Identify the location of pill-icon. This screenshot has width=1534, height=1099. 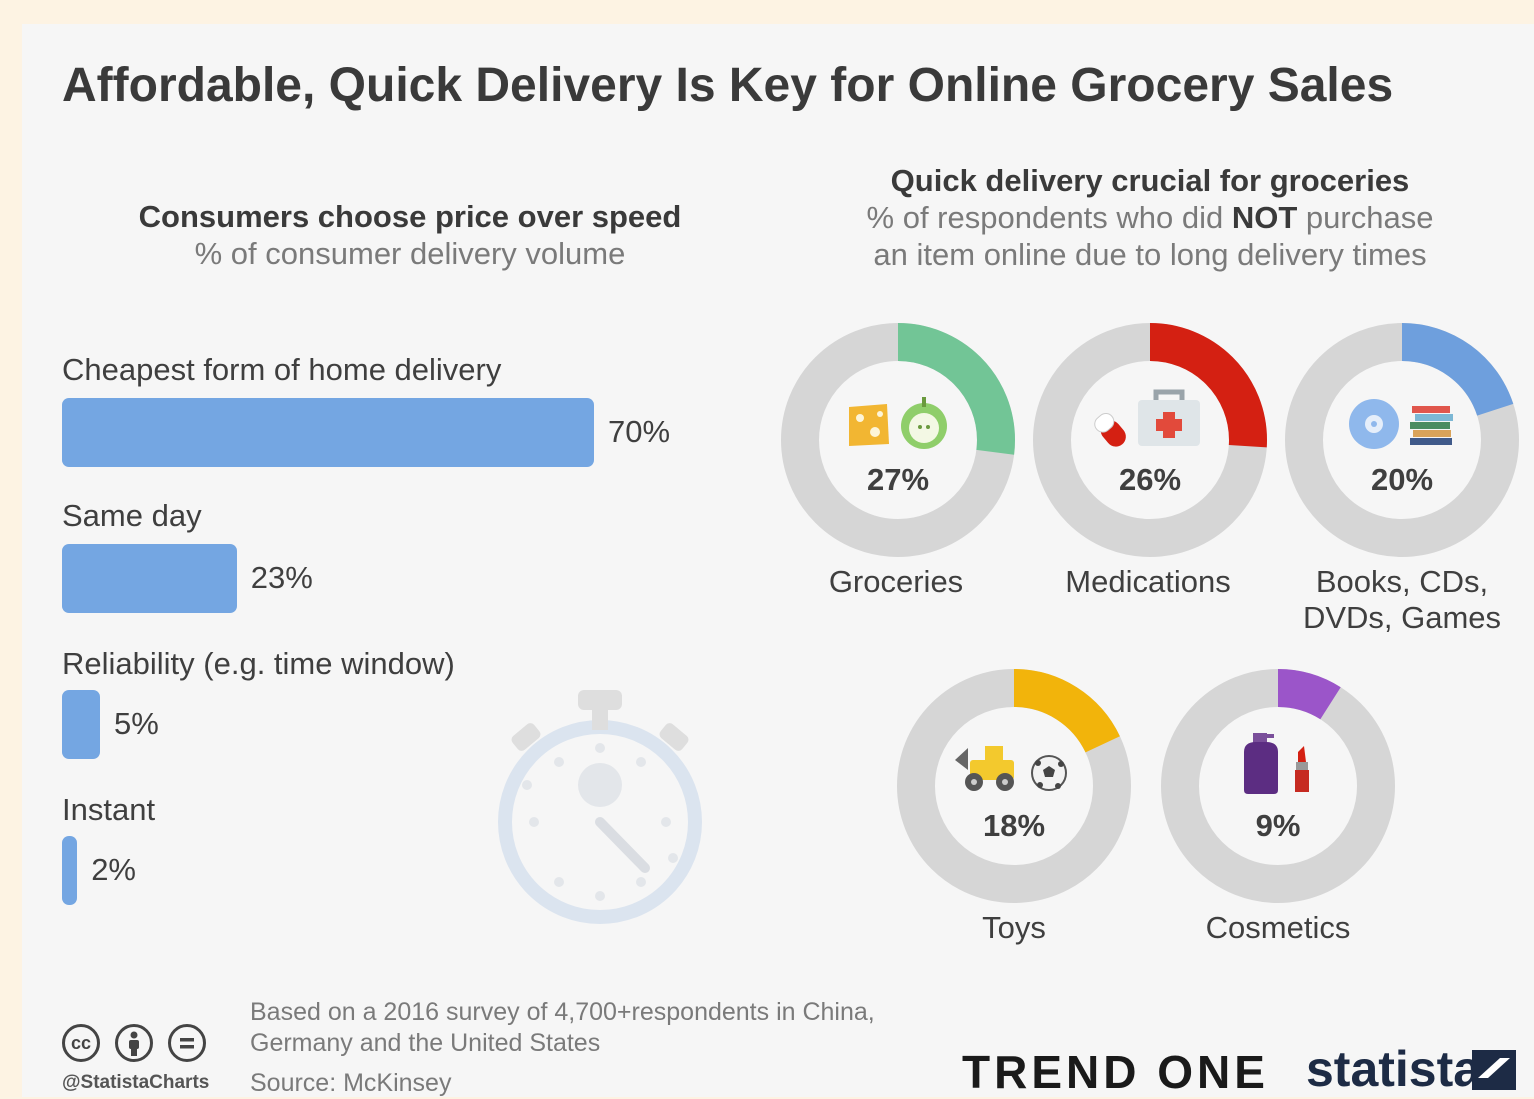
(1110, 430).